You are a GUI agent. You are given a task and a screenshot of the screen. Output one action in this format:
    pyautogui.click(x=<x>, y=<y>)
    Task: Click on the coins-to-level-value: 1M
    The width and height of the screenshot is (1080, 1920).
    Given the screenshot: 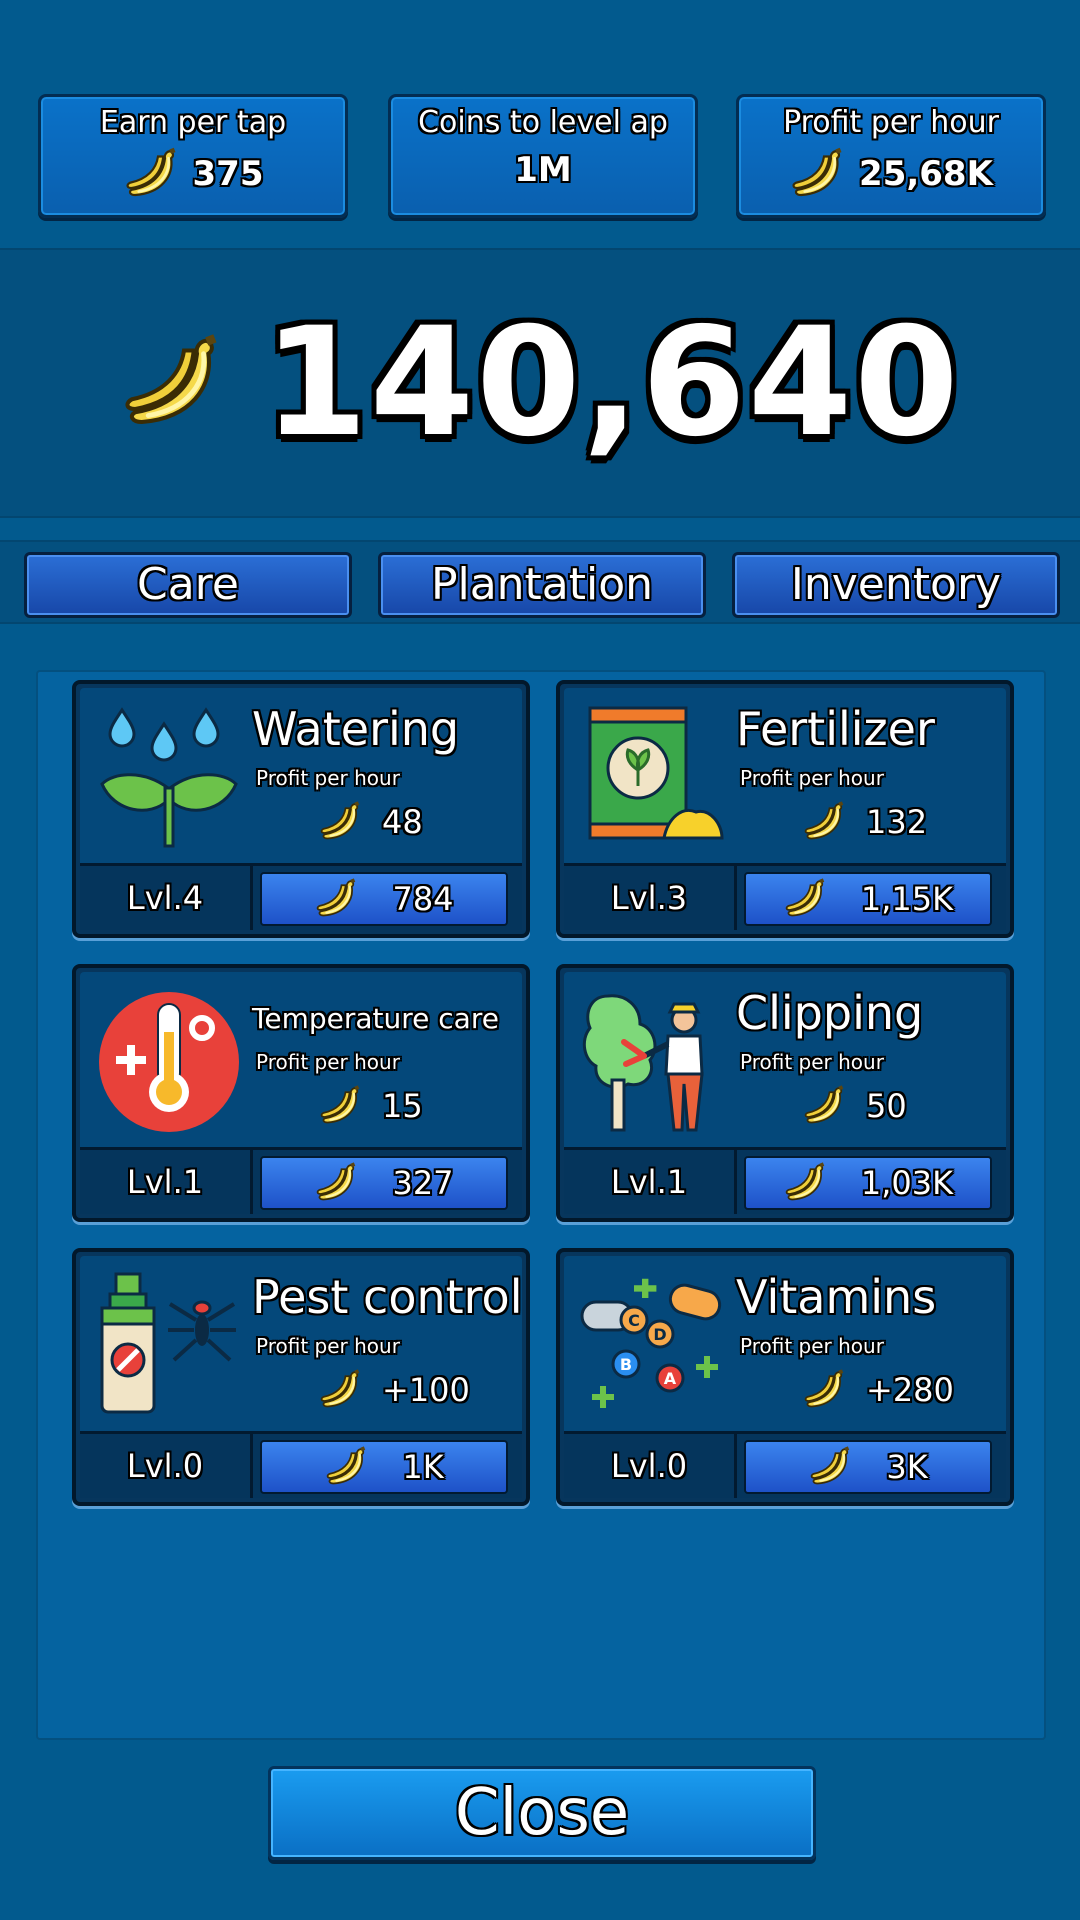 What is the action you would take?
    pyautogui.click(x=543, y=170)
    